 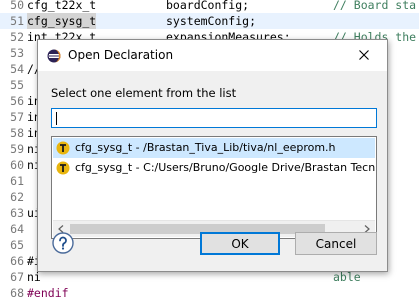 What do you see at coordinates (212, 55) in the screenshot?
I see `dialog-titlebar: Open Declaration` at bounding box center [212, 55].